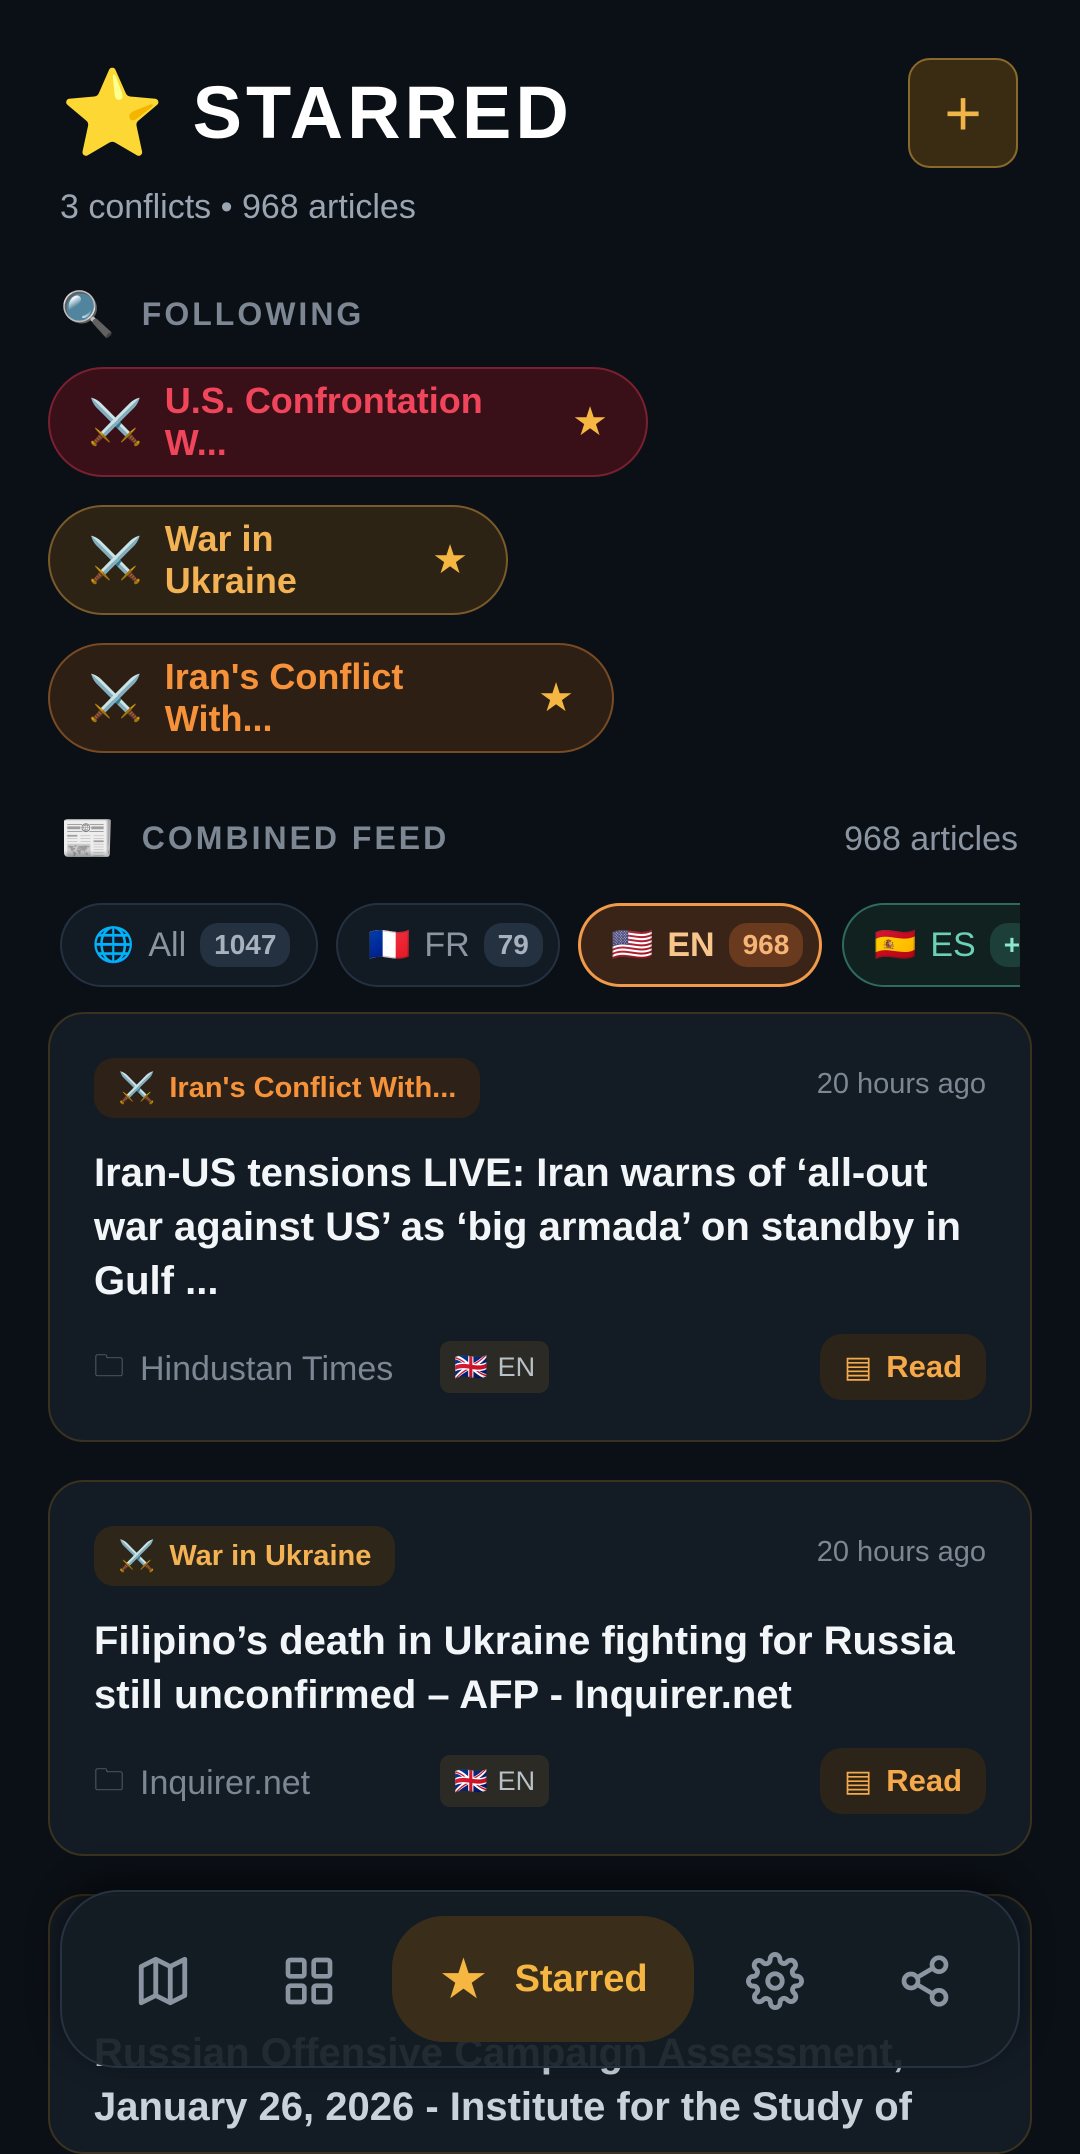 This screenshot has height=2154, width=1080. I want to click on search-icon: 🔍, so click(89, 314).